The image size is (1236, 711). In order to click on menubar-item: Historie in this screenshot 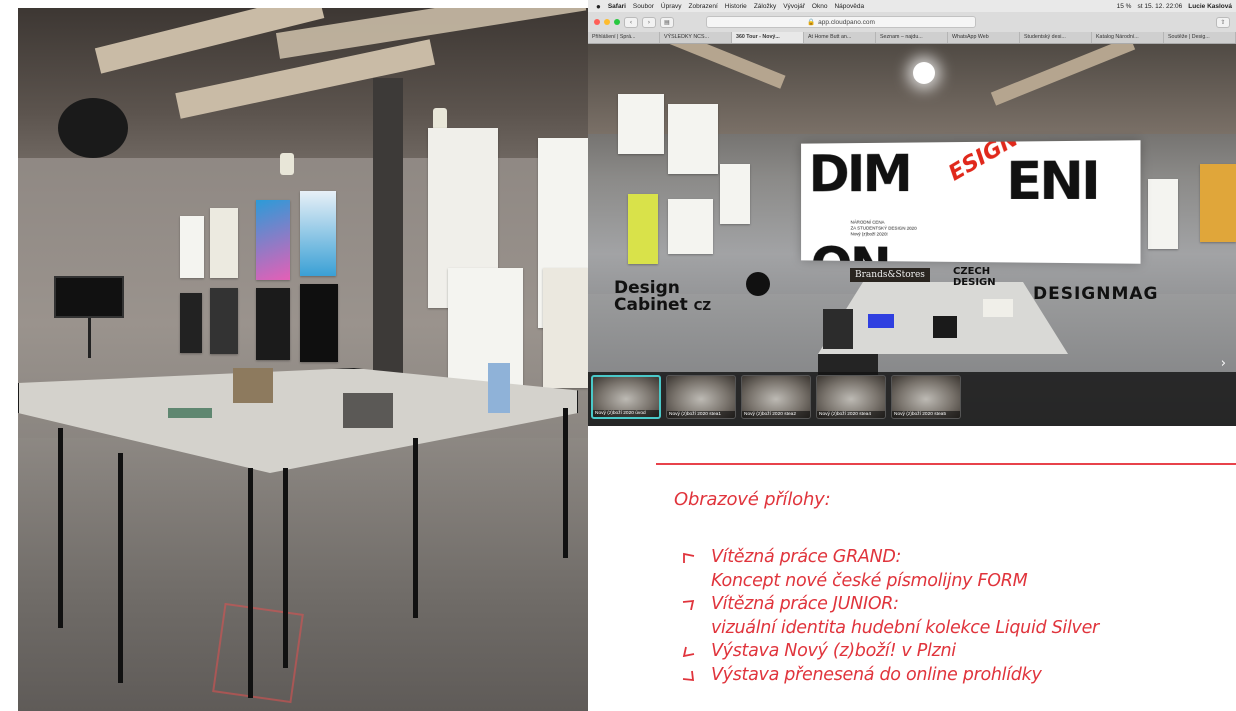, I will do `click(736, 6)`.